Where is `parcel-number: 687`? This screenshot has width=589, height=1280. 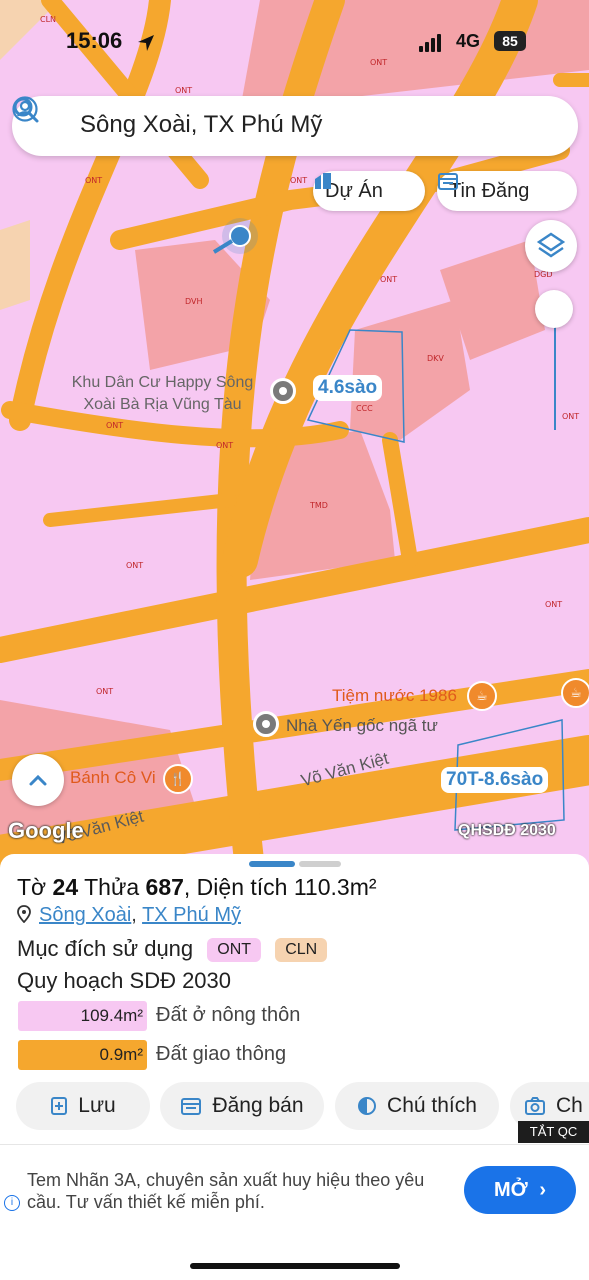 parcel-number: 687 is located at coordinates (164, 887).